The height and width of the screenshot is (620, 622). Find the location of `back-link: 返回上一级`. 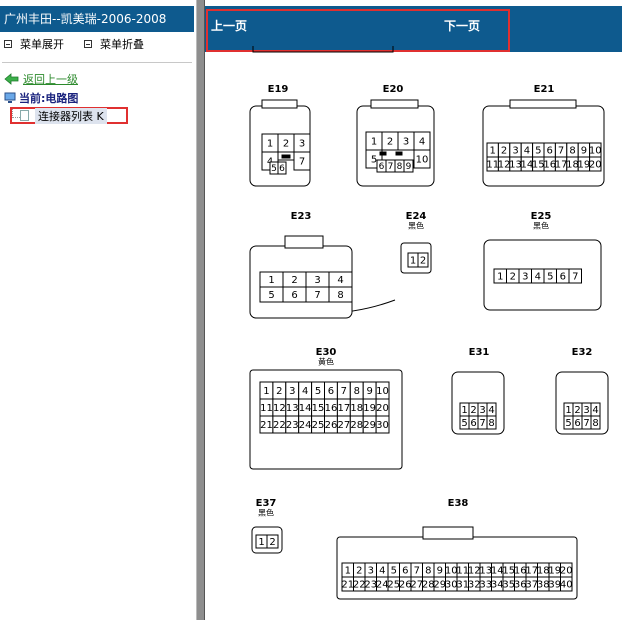

back-link: 返回上一级 is located at coordinates (50, 79).